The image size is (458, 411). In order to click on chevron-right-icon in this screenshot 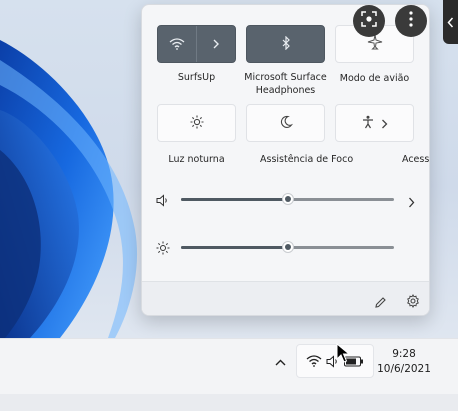, I will do `click(384, 123)`.